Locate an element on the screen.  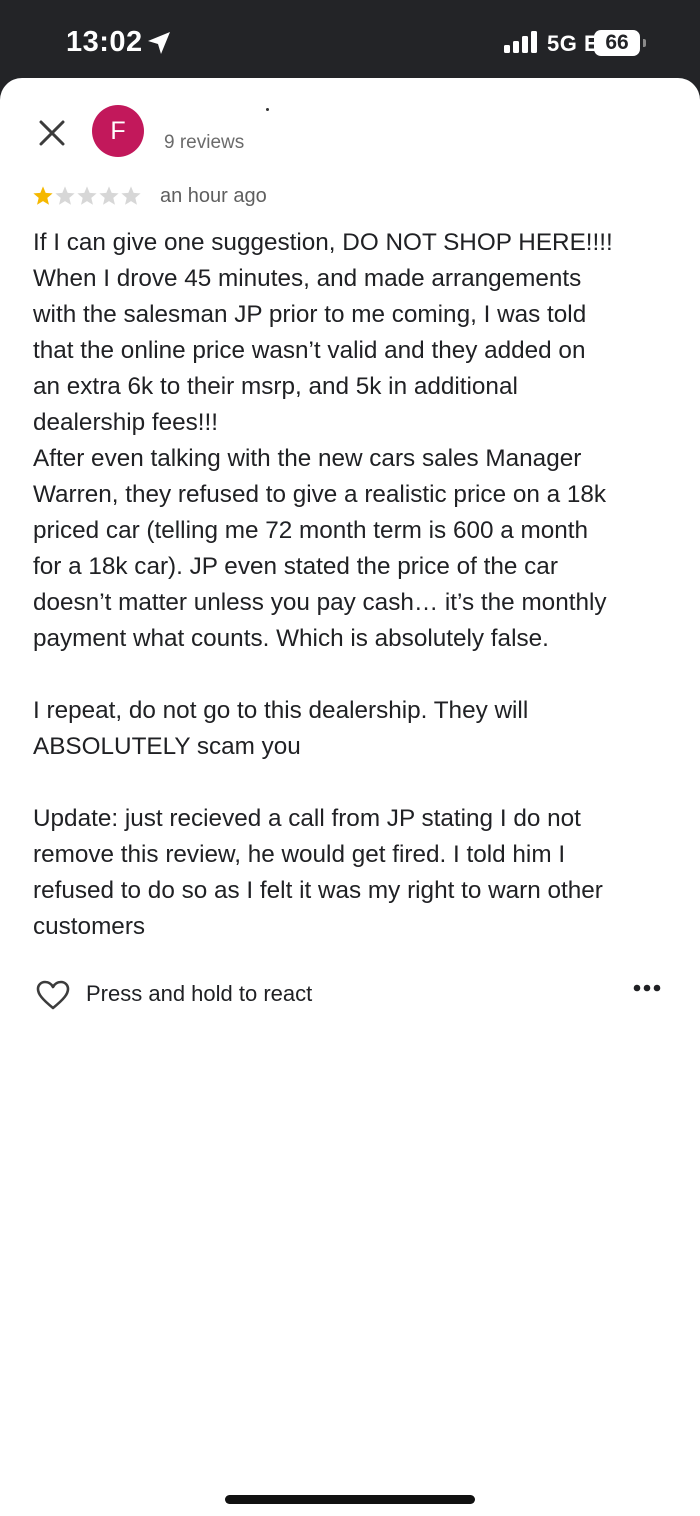
network-type: 5G E is located at coordinates (573, 43).